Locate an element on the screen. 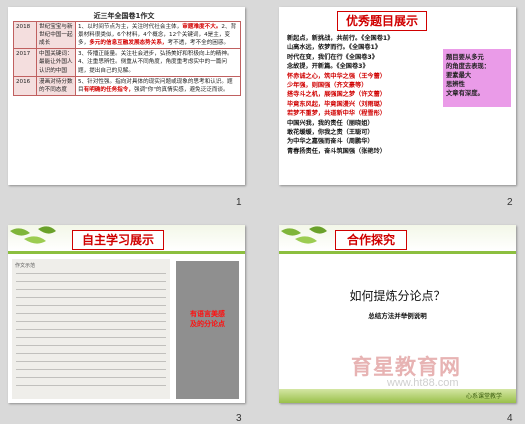  side-note-line: 的角度去表现： is located at coordinates (468, 66).